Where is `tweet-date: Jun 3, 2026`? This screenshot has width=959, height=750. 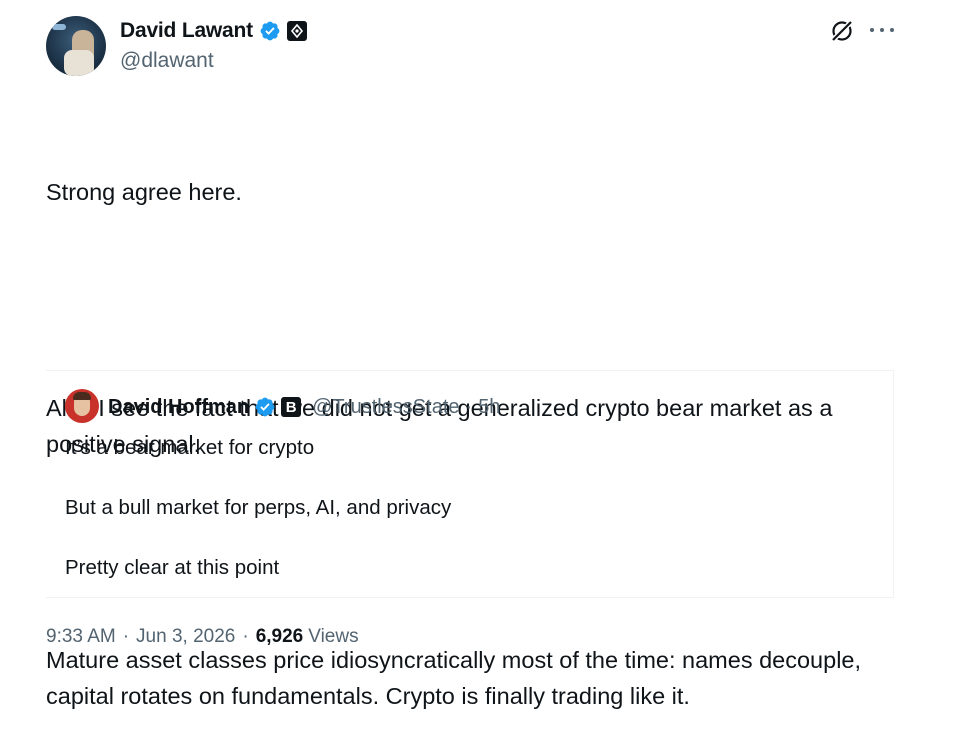 tweet-date: Jun 3, 2026 is located at coordinates (185, 637).